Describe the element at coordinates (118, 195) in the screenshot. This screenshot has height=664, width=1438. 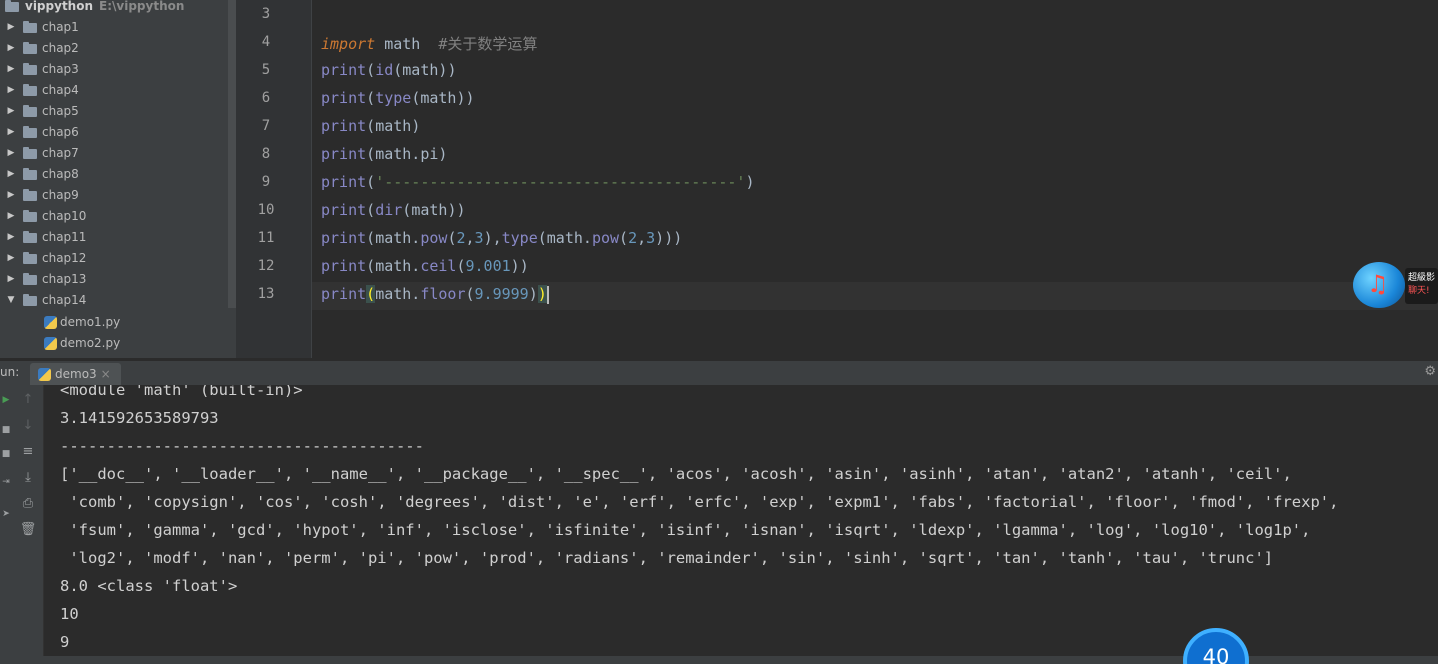
I see `project-folder-chap9: ▶ chap9` at that location.